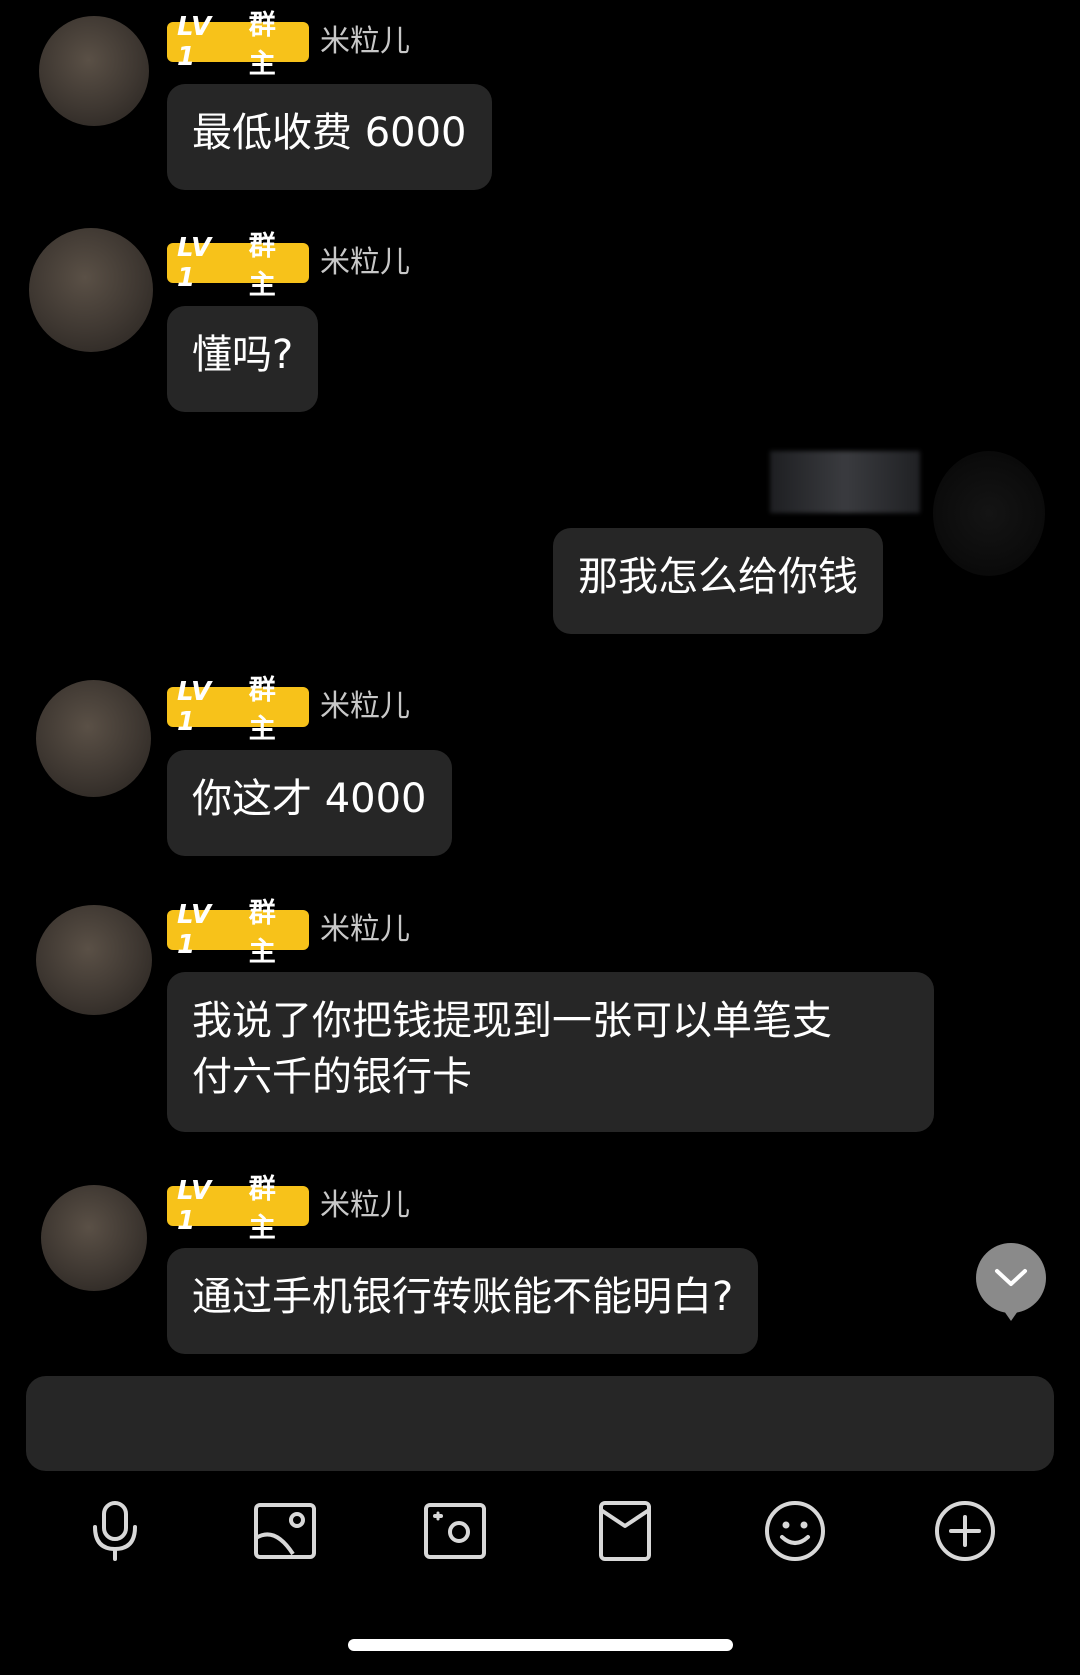 The height and width of the screenshot is (1675, 1080). What do you see at coordinates (550, 1052) in the screenshot?
I see `message-bubble: 我说了你把钱提现到一张可以单笔支 付六千的银行卡` at bounding box center [550, 1052].